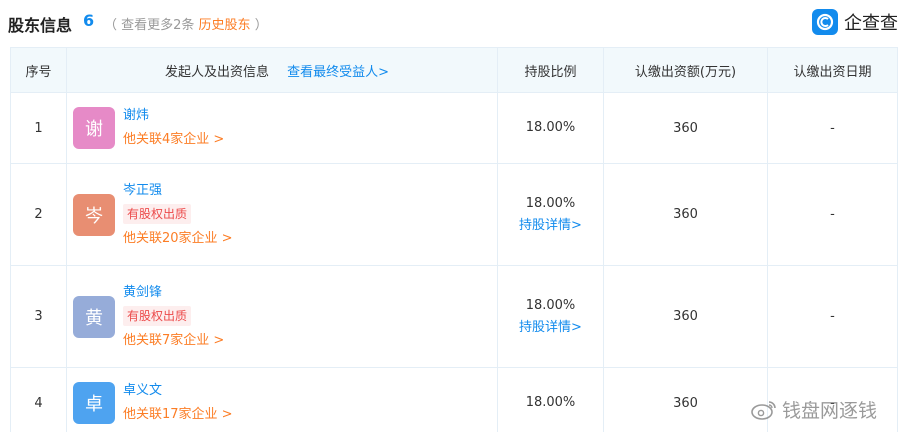 This screenshot has height=432, width=911. I want to click on column-header-holder-label: 发起人及出资信息, so click(217, 72).